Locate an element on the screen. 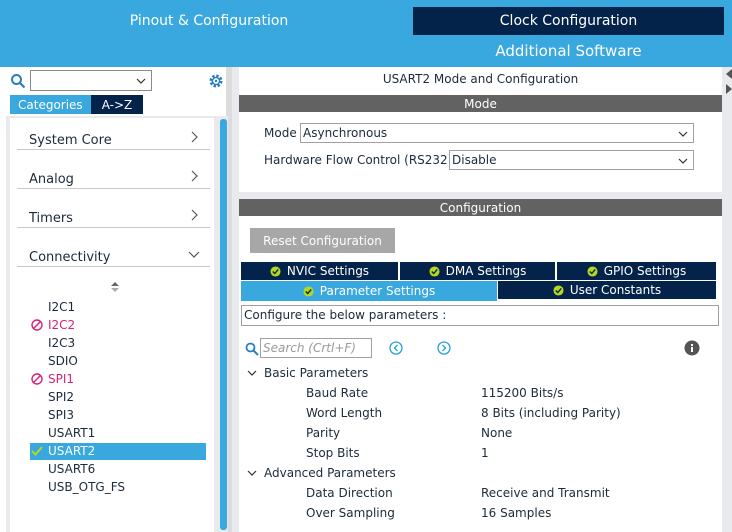 This screenshot has width=732, height=532. peripheral-label: SPI2 is located at coordinates (61, 397).